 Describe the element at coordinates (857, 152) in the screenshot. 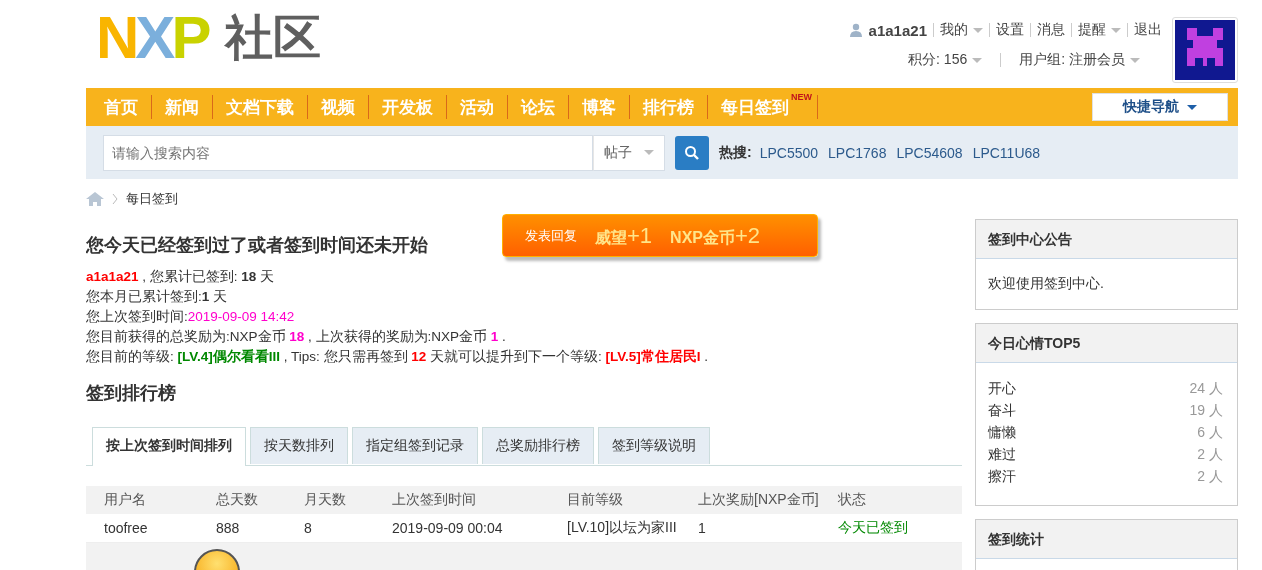

I see `hot-search-link: LPC1768` at that location.